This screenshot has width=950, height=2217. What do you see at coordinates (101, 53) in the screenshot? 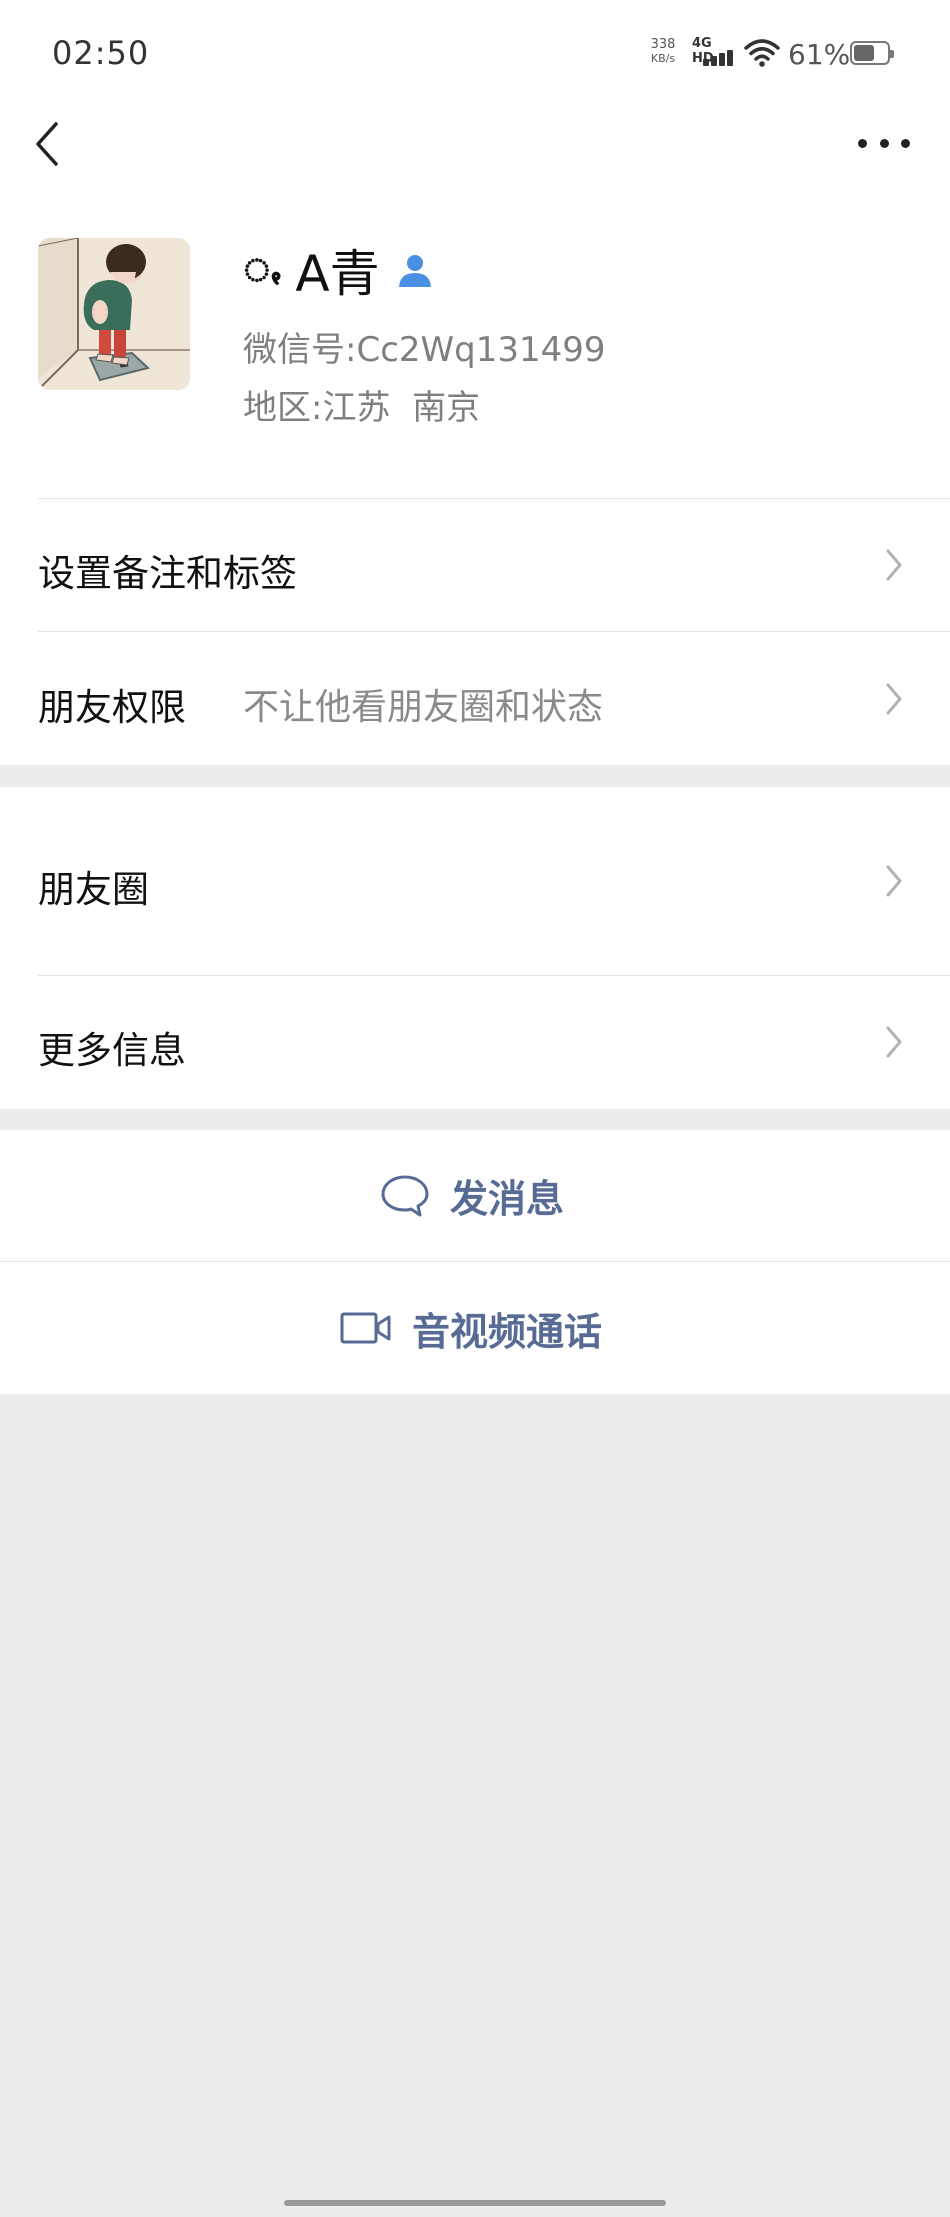
I see `status-time: 02:50` at bounding box center [101, 53].